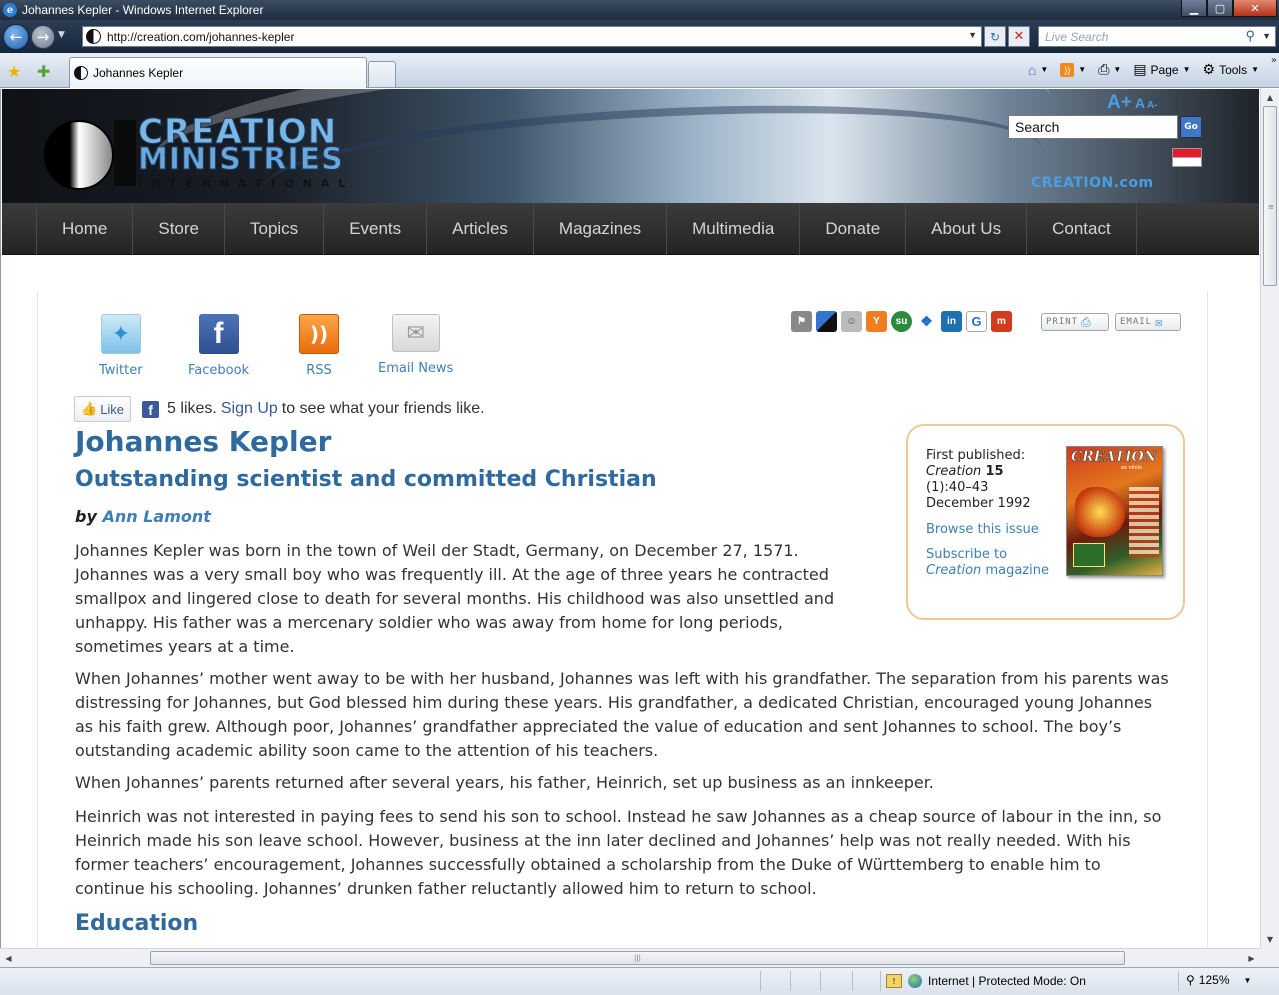  Describe the element at coordinates (1269, 518) in the screenshot. I see `vertical-scrollbar: ▲ ≡ ▼` at that location.